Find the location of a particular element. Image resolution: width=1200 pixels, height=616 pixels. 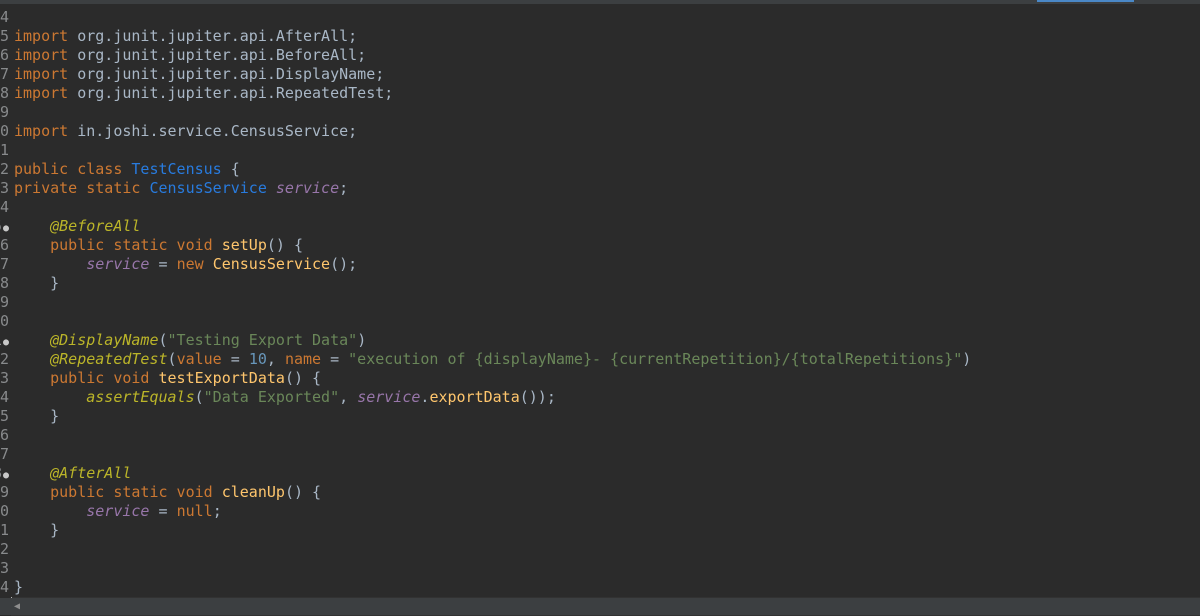

line-number: 5● is located at coordinates (4, 226).